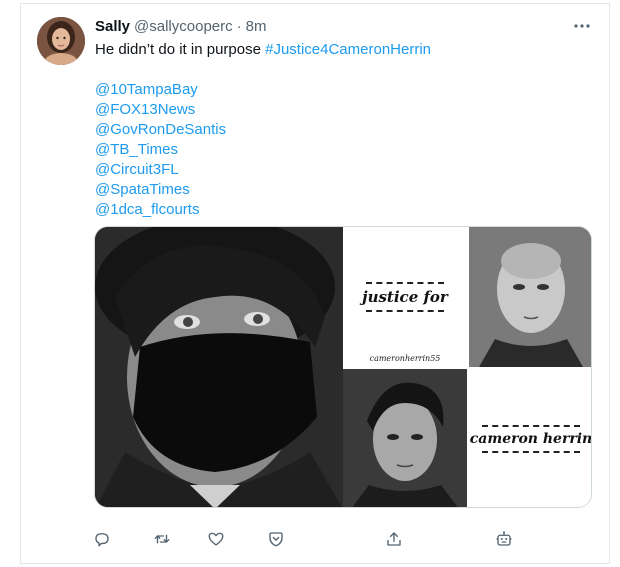  I want to click on tweet-header: Sally @sallycooperc · 8m, so click(180, 28).